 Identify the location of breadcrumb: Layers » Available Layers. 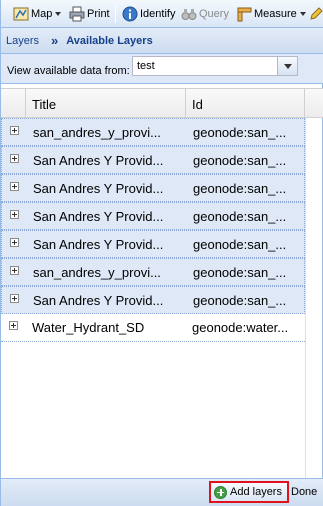
(162, 41).